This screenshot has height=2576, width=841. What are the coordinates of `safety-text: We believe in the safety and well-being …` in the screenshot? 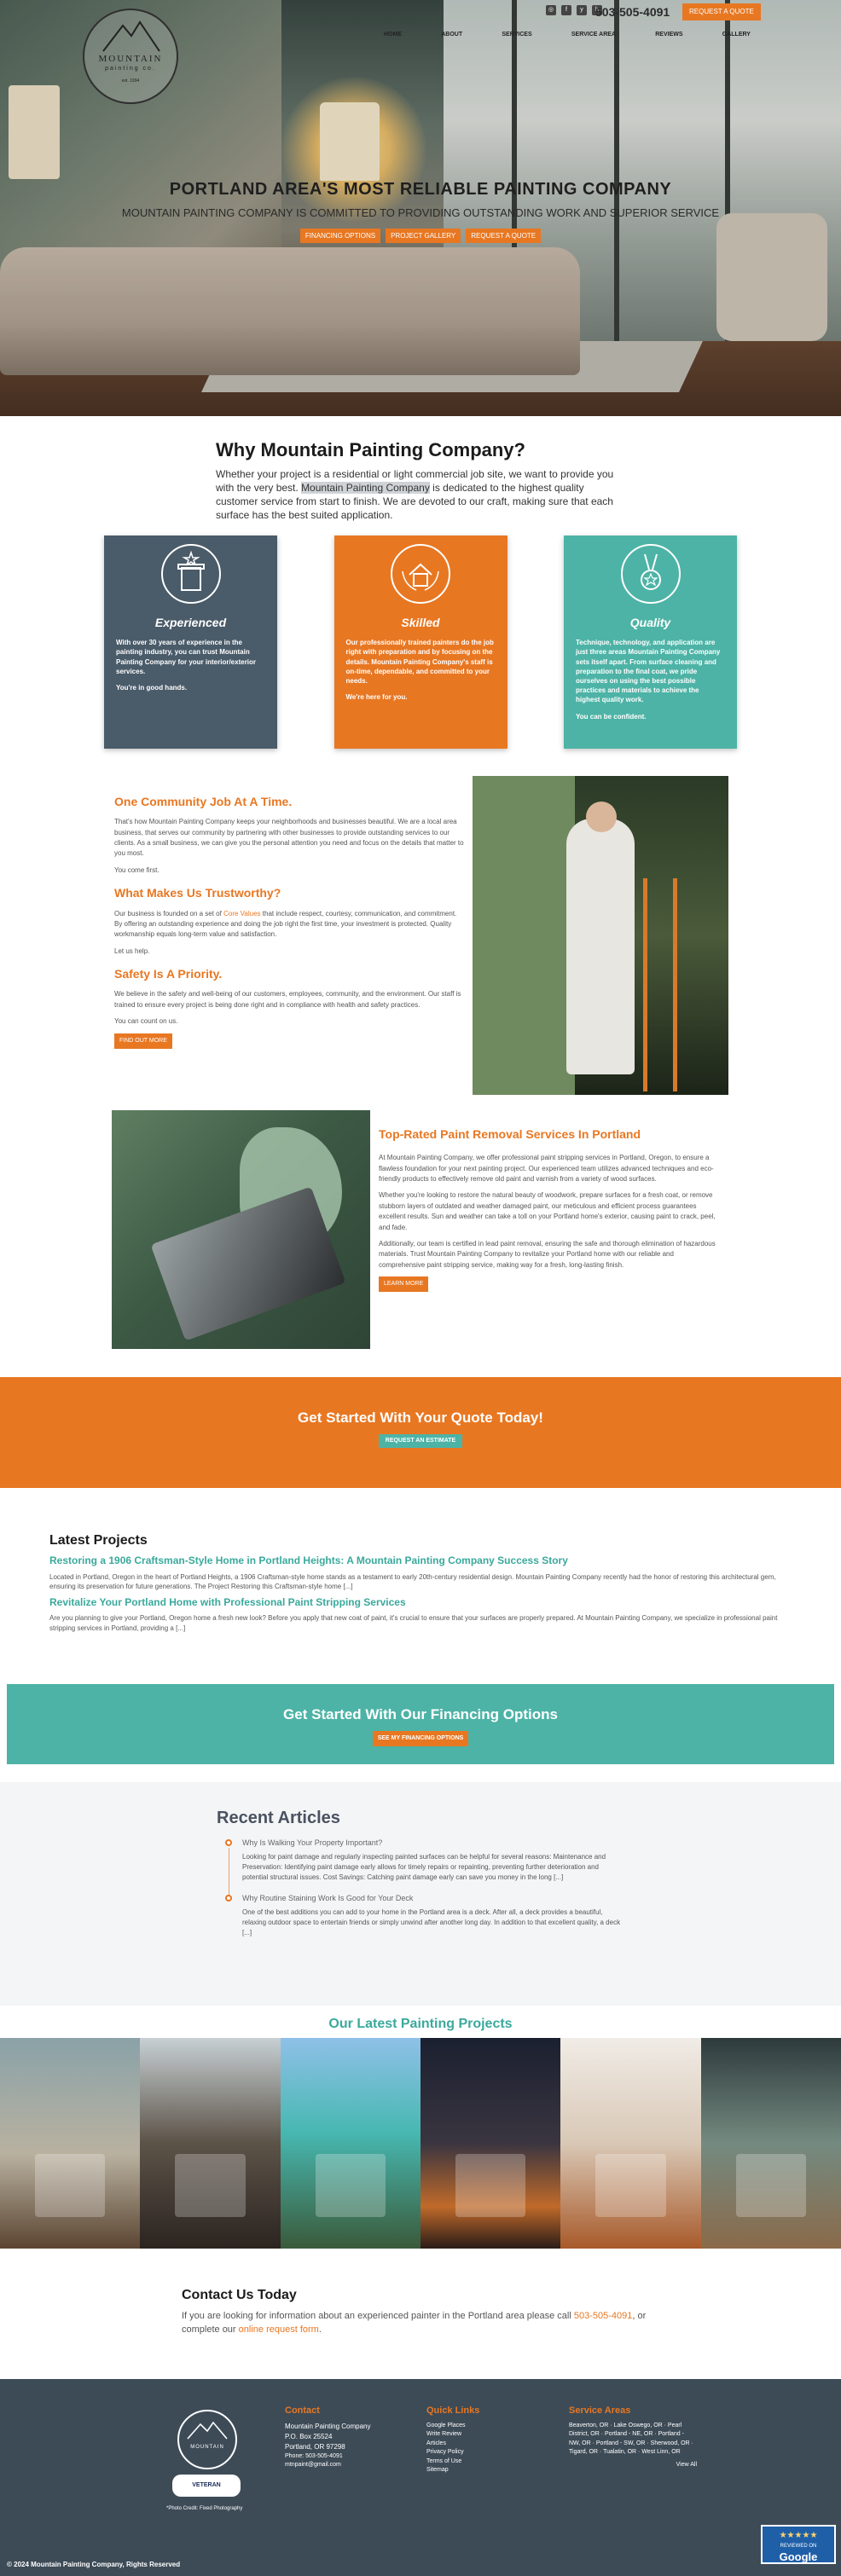 It's located at (287, 999).